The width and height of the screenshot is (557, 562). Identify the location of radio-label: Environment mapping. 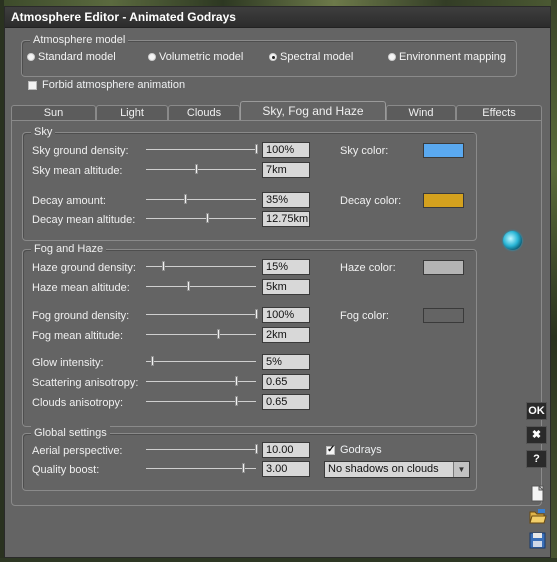
(453, 57).